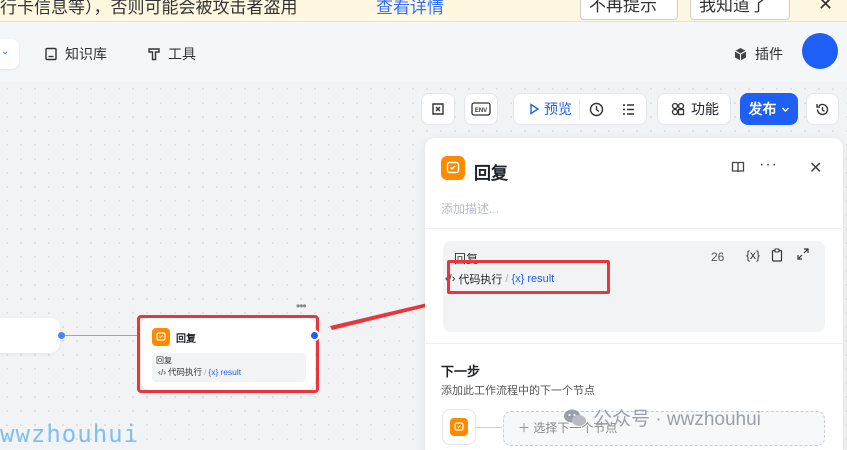 This screenshot has width=847, height=450. Describe the element at coordinates (461, 371) in the screenshot. I see `next-step-title: 下一步` at that location.